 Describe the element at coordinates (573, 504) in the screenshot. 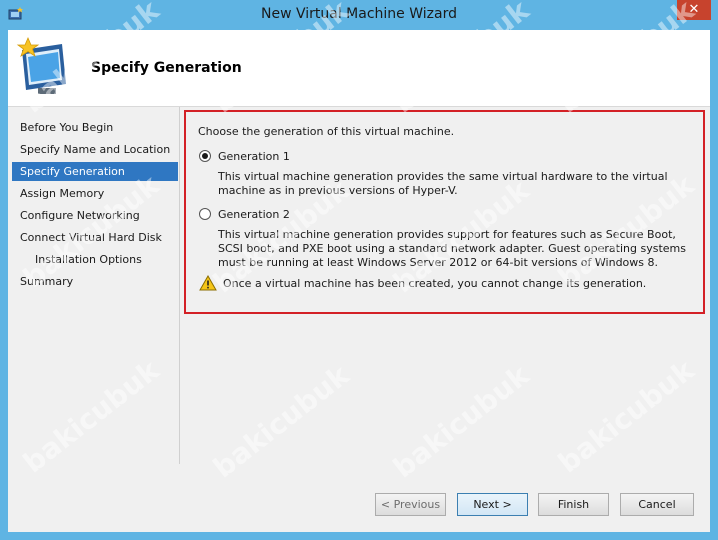

I see `finish-button: Finish` at that location.